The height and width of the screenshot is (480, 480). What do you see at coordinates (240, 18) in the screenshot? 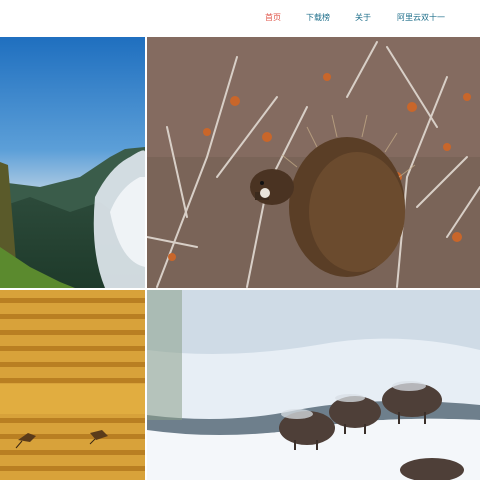
I see `top-navigation: 首页 下载榜 关于 阿里云双十一` at bounding box center [240, 18].